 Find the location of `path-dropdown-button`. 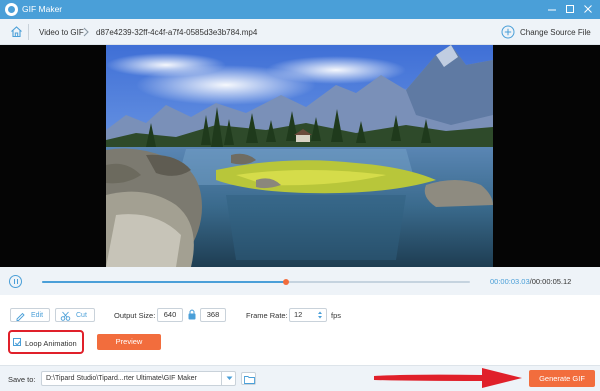

path-dropdown-button is located at coordinates (228, 378).